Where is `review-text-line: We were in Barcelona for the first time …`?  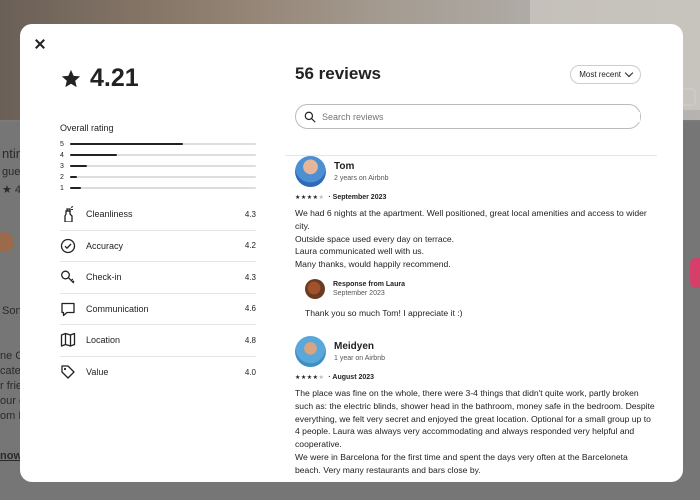
review-text-line: We were in Barcelona for the first time … is located at coordinates (461, 463).